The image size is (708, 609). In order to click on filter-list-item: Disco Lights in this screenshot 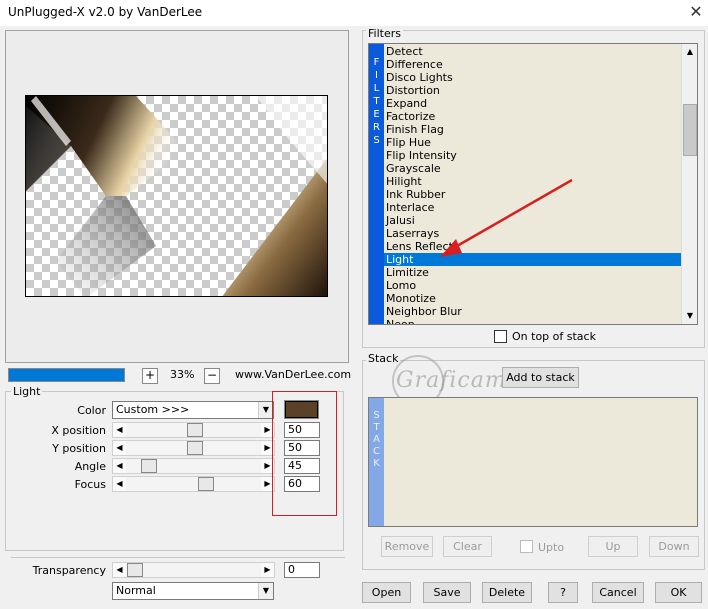, I will do `click(419, 77)`.